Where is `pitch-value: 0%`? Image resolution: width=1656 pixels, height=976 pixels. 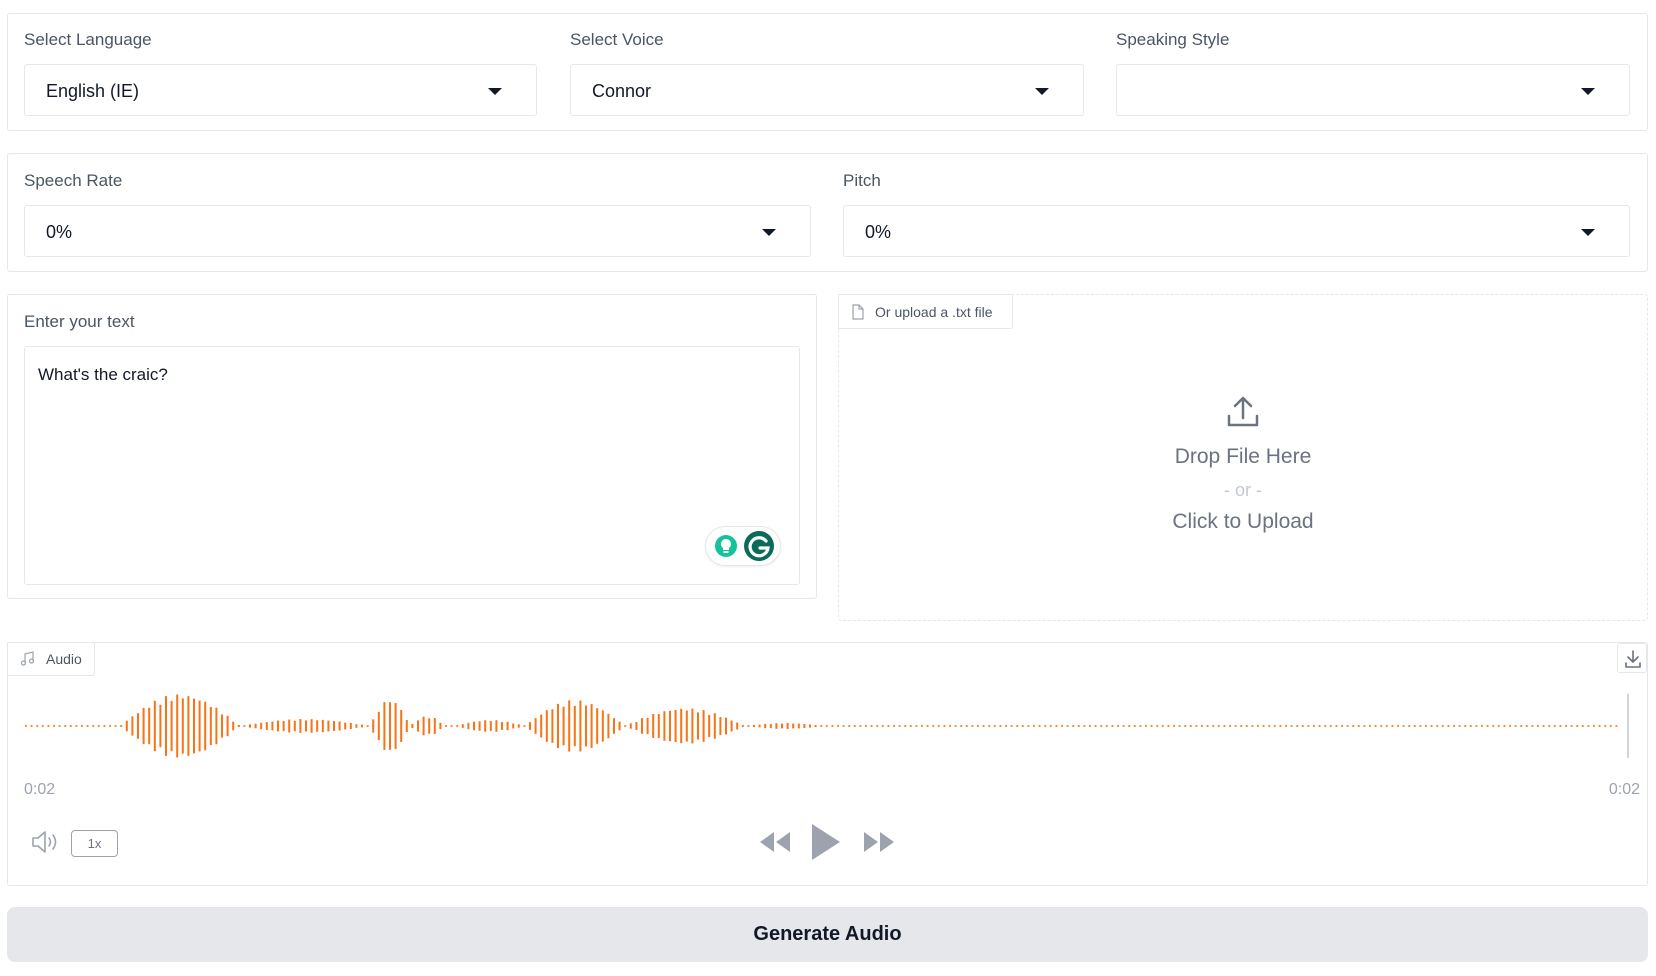 pitch-value: 0% is located at coordinates (878, 232).